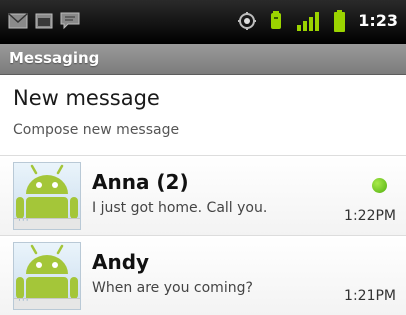  Describe the element at coordinates (86, 98) in the screenshot. I see `new-message-title: New message` at that location.